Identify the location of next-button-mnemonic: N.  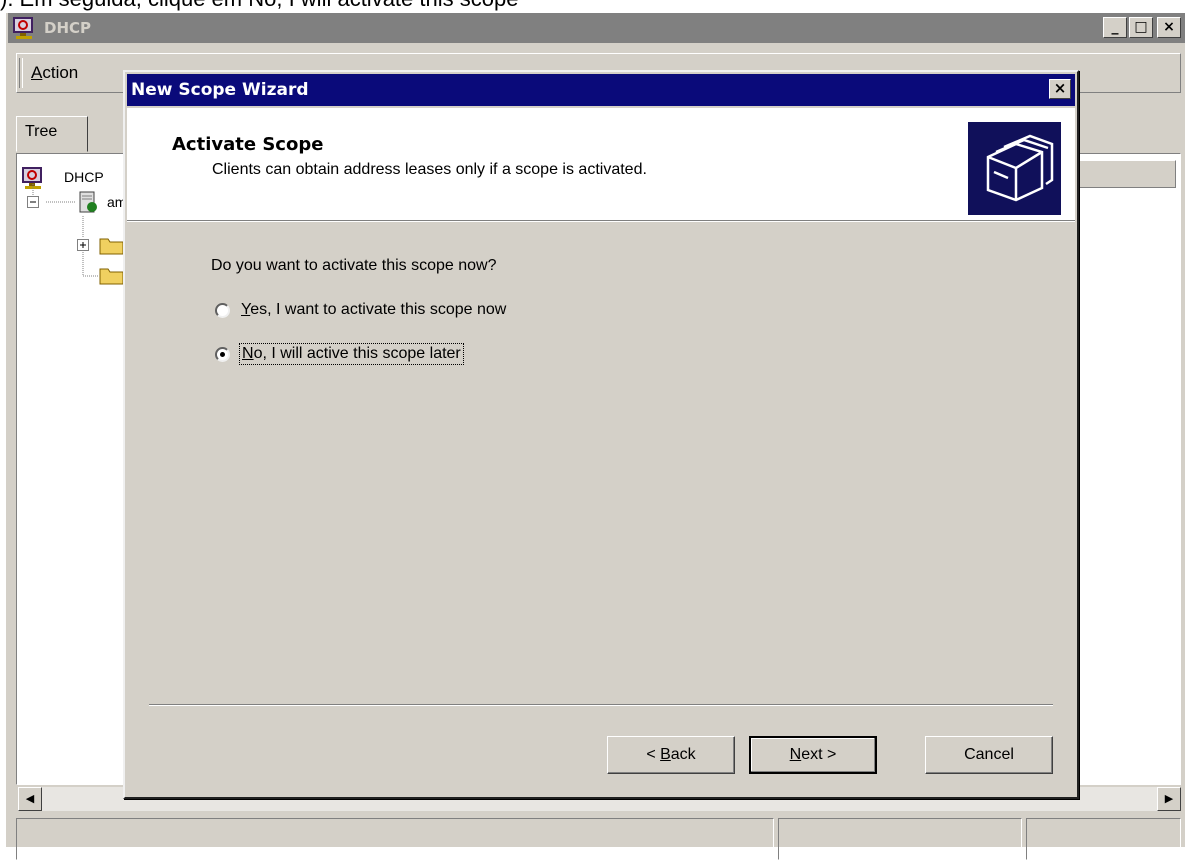
(795, 754).